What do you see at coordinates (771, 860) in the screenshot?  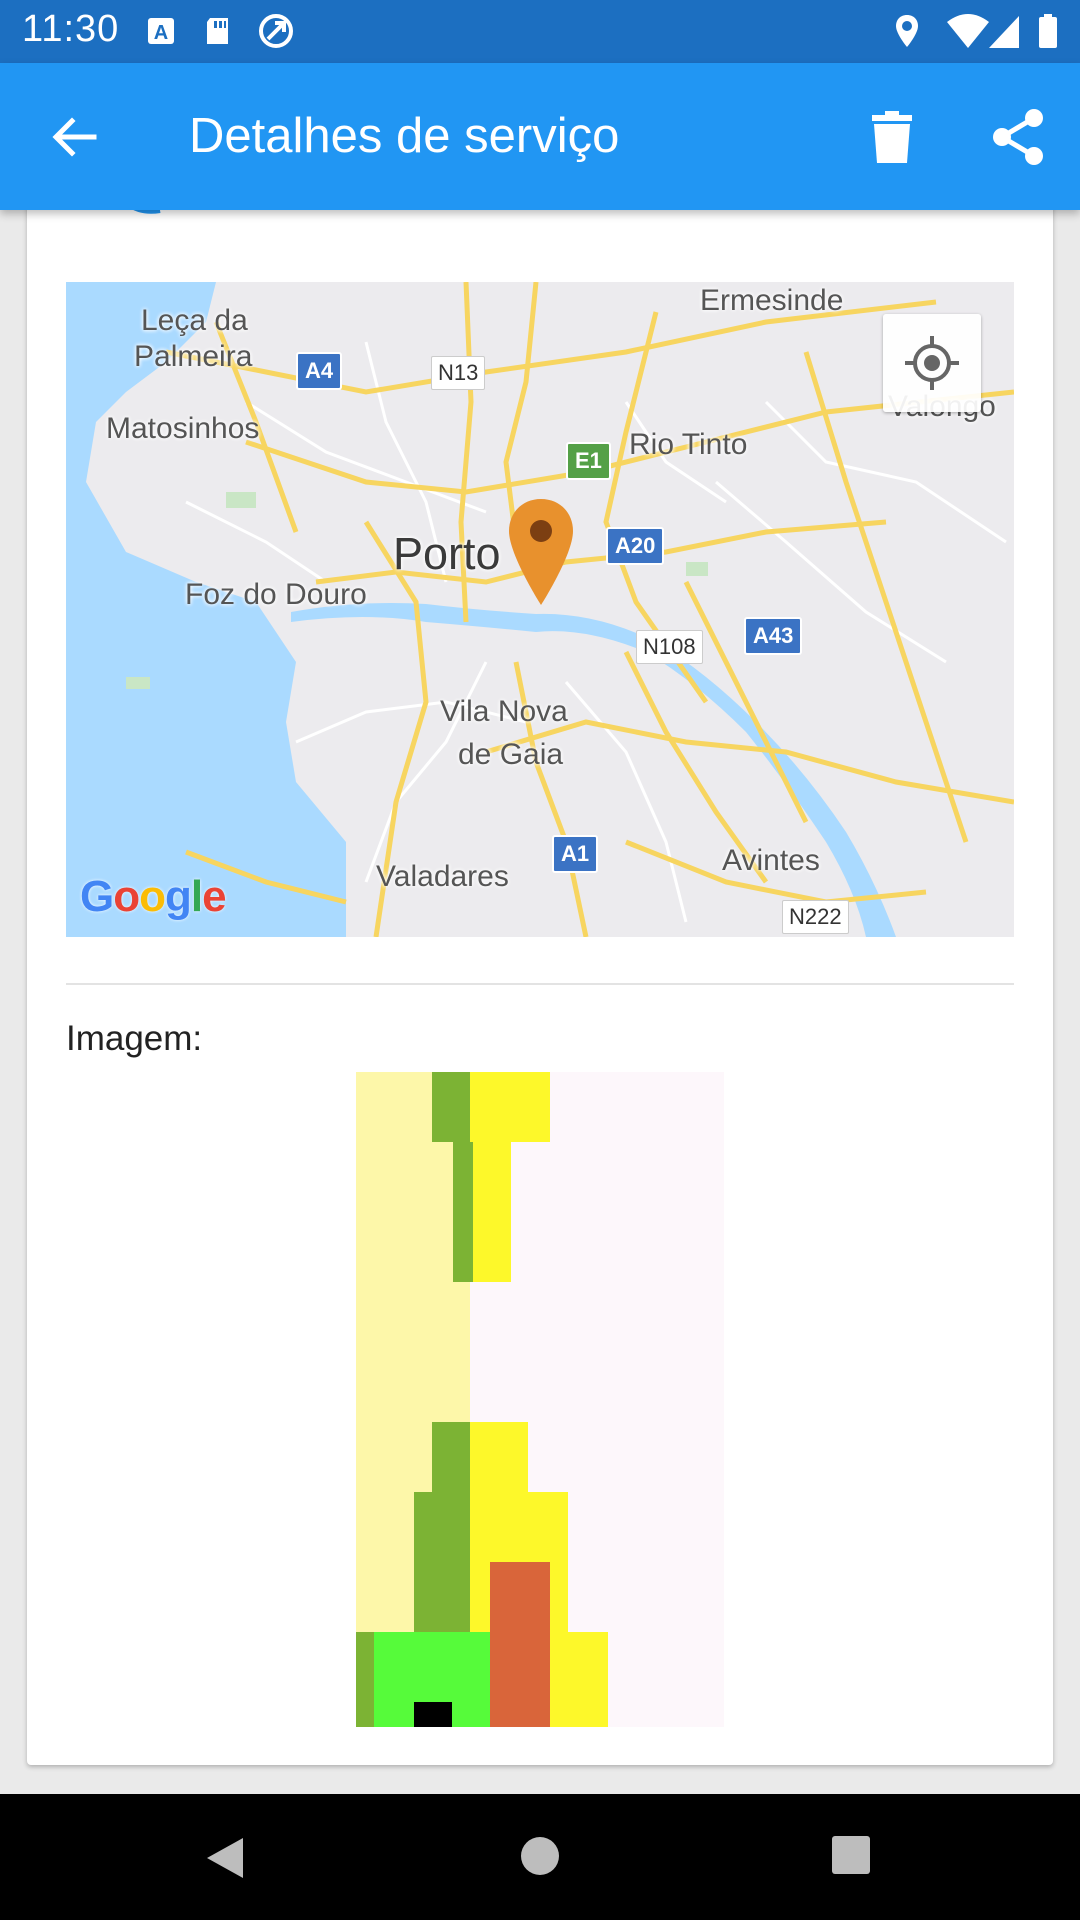 I see `map-label: Avintes` at bounding box center [771, 860].